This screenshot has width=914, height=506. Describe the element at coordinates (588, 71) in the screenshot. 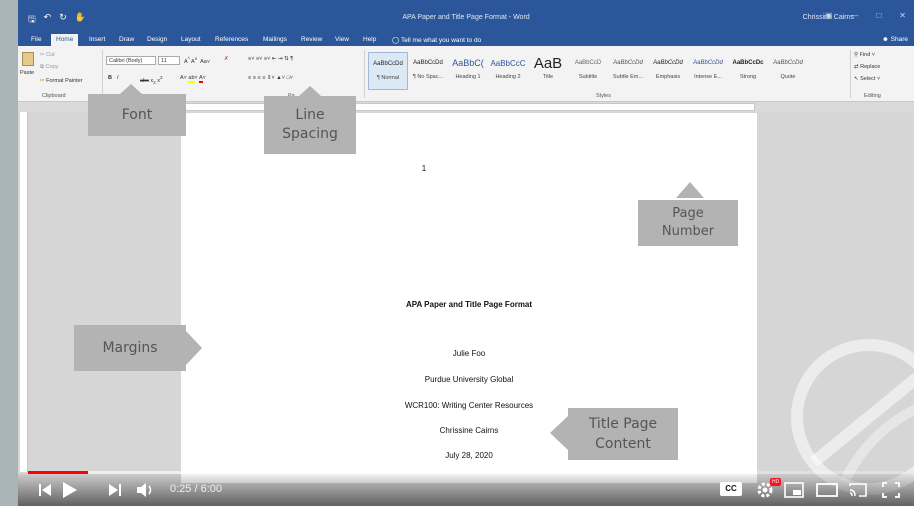

I see `style-subtitle: AaBbCcD Subtitle` at that location.